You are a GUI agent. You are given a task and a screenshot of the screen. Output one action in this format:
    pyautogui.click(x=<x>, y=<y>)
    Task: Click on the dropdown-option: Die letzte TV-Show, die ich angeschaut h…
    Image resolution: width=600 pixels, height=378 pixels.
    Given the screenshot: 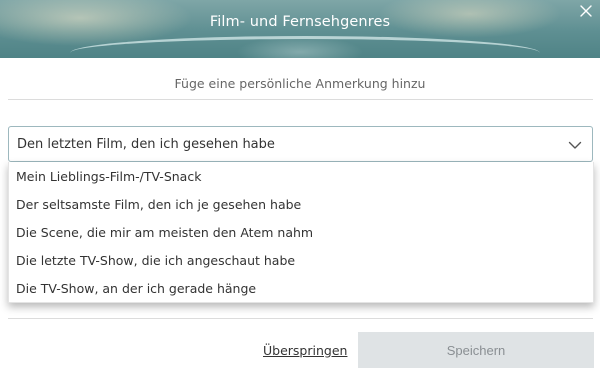 What is the action you would take?
    pyautogui.click(x=301, y=260)
    